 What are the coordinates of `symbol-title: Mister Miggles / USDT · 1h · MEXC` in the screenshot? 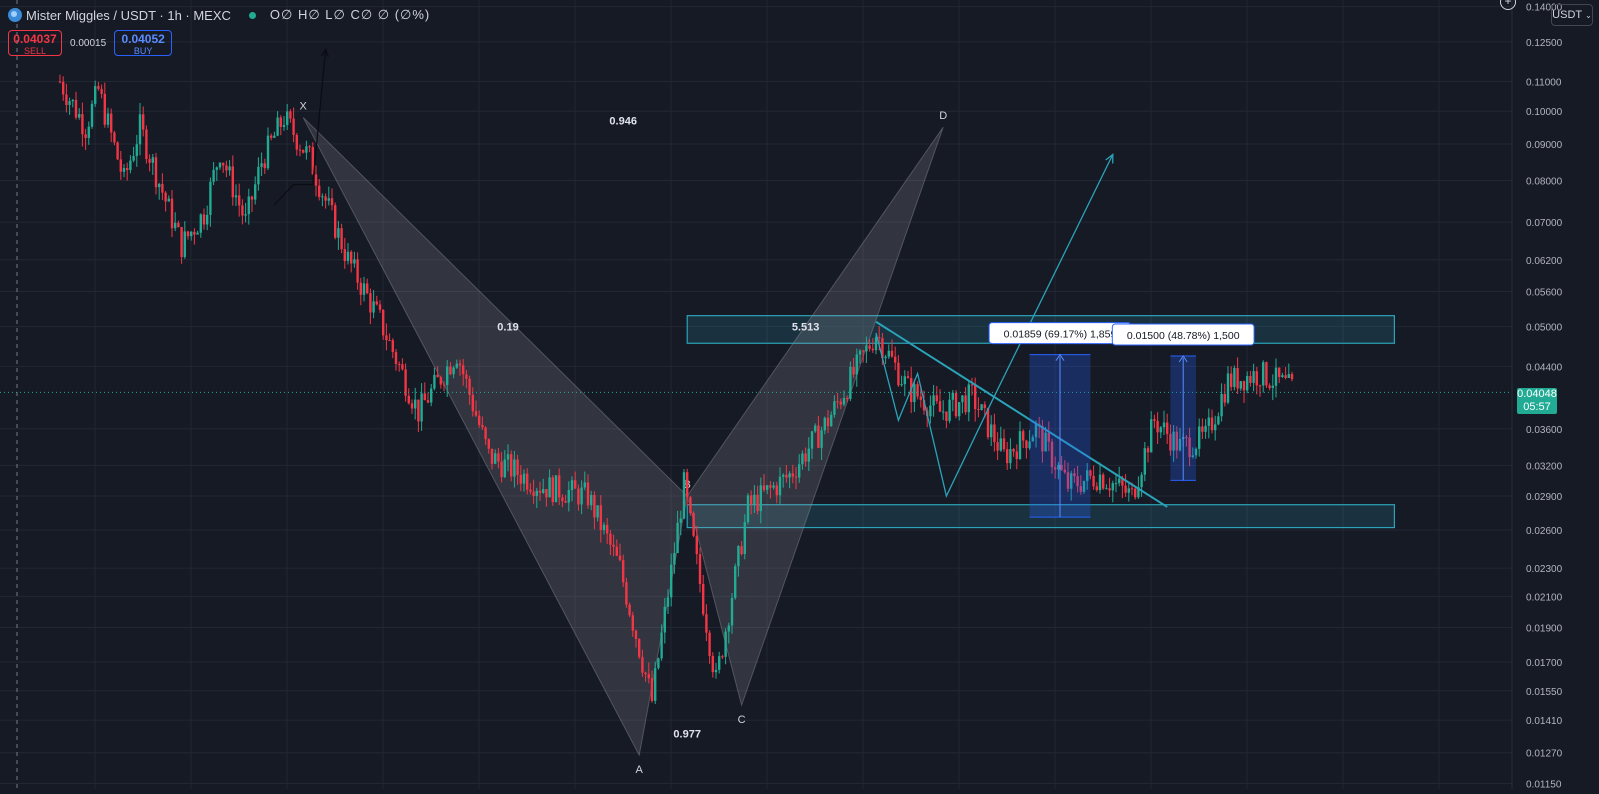 It's located at (128, 15).